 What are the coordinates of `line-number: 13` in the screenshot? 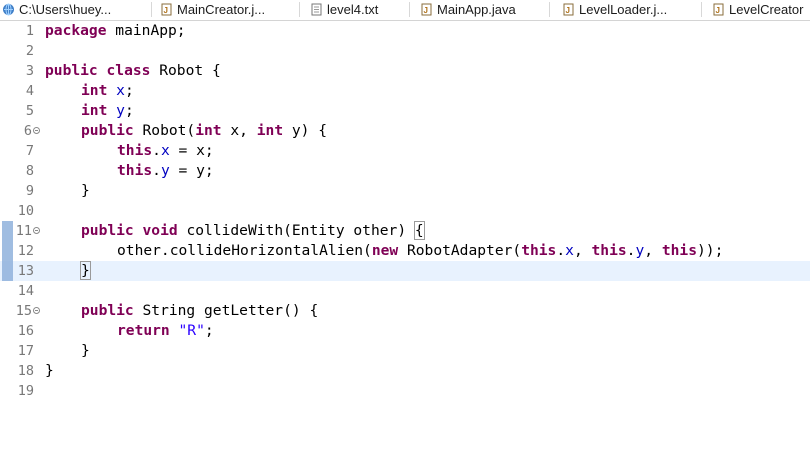 It's located at (25, 271).